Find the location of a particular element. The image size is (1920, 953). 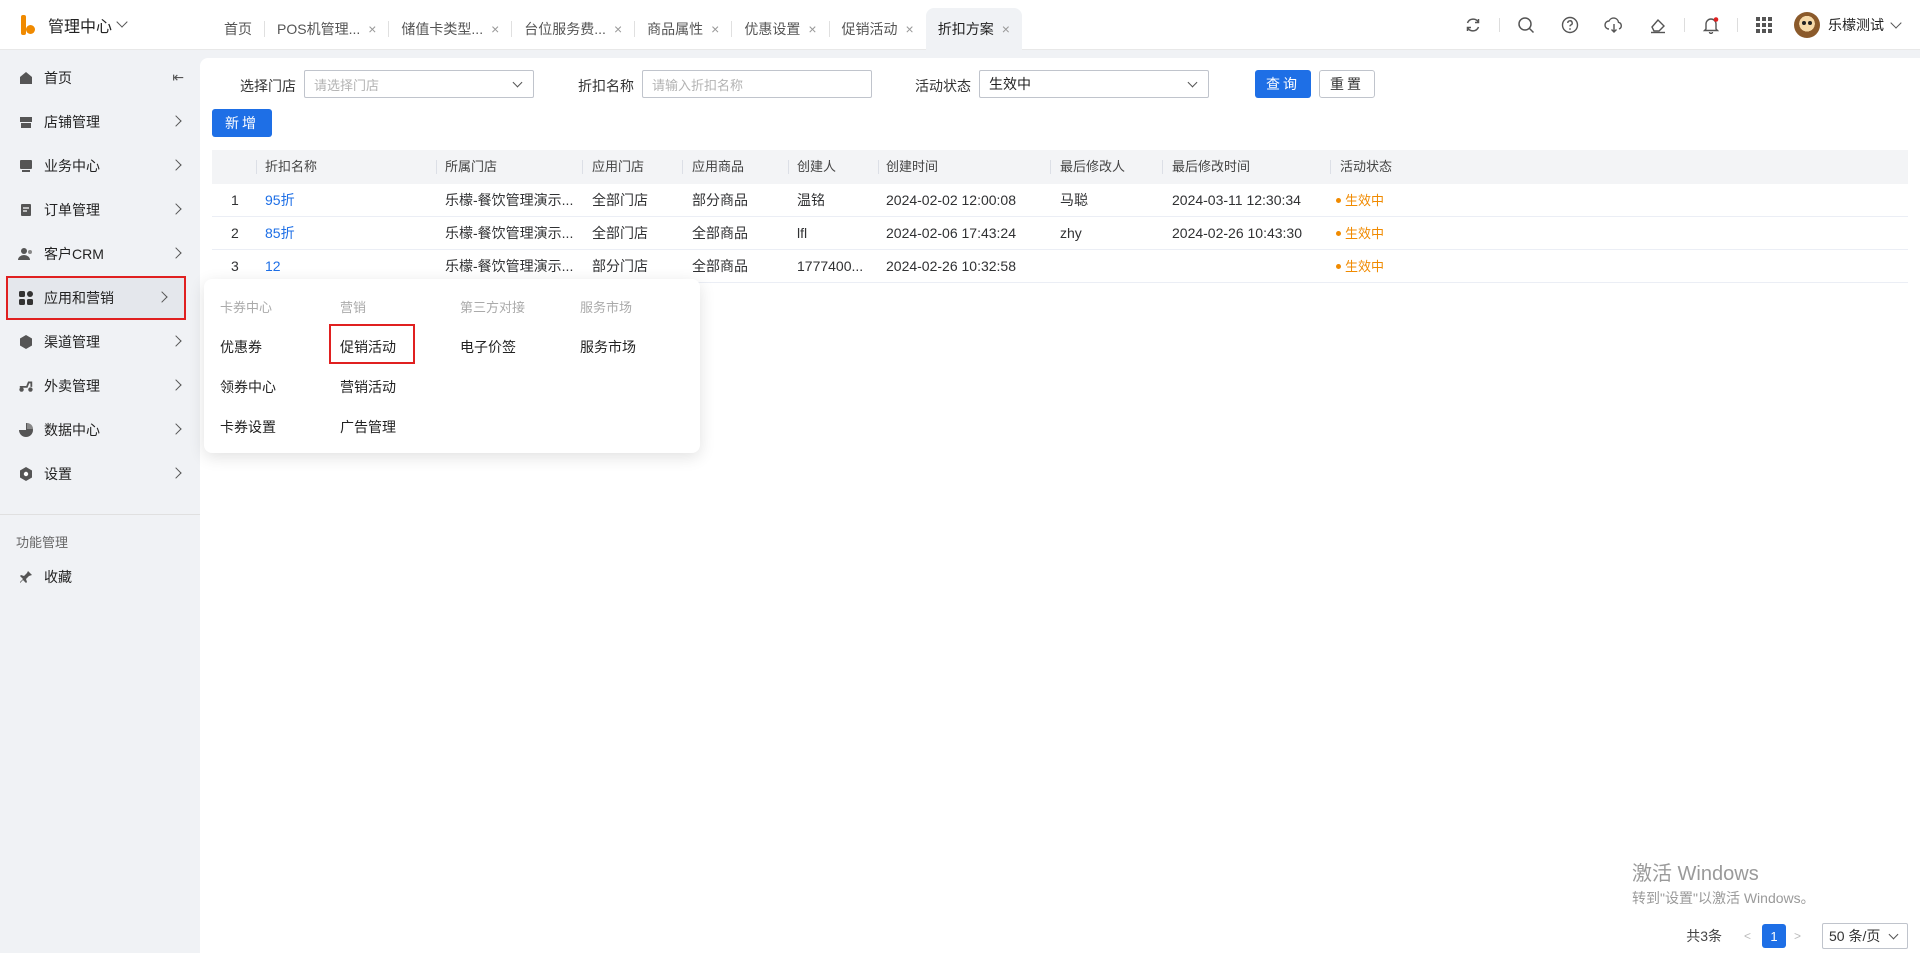

prev-page-icon: < is located at coordinates (1749, 936).